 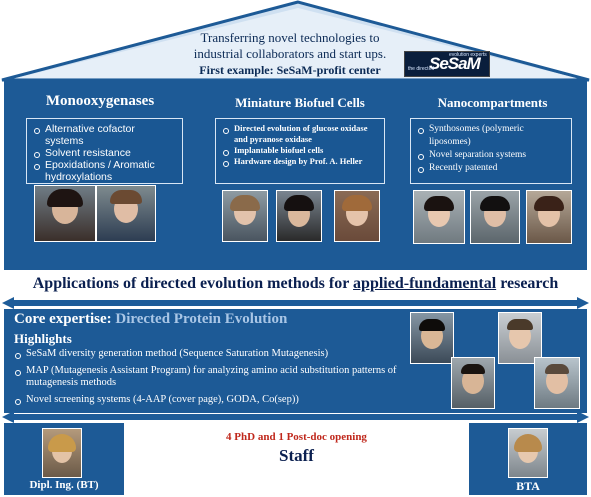 I want to click on highlights-label: Highlights, so click(x=43, y=338).